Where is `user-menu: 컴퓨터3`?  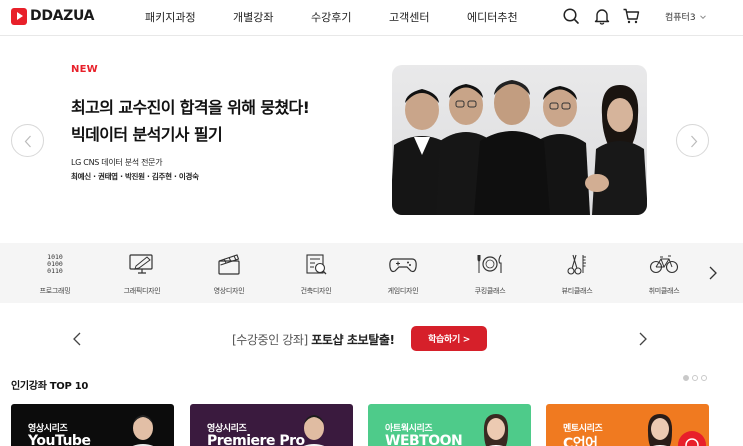 user-menu: 컴퓨터3 is located at coordinates (686, 16).